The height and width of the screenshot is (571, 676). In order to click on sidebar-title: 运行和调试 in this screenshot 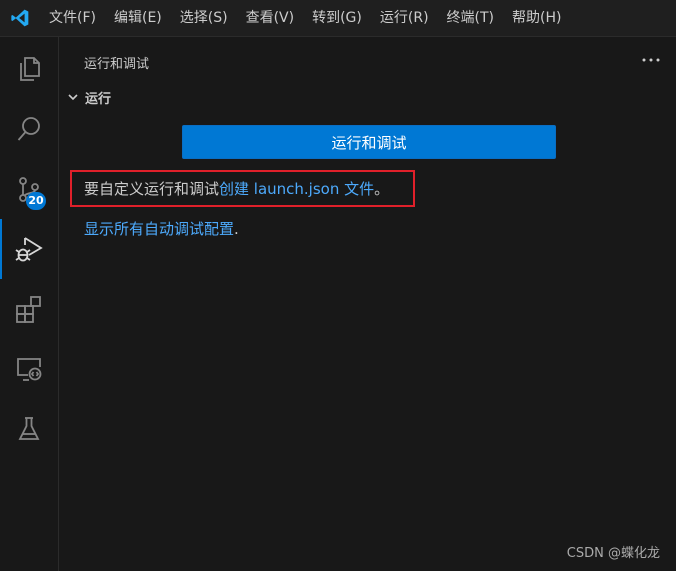, I will do `click(117, 64)`.